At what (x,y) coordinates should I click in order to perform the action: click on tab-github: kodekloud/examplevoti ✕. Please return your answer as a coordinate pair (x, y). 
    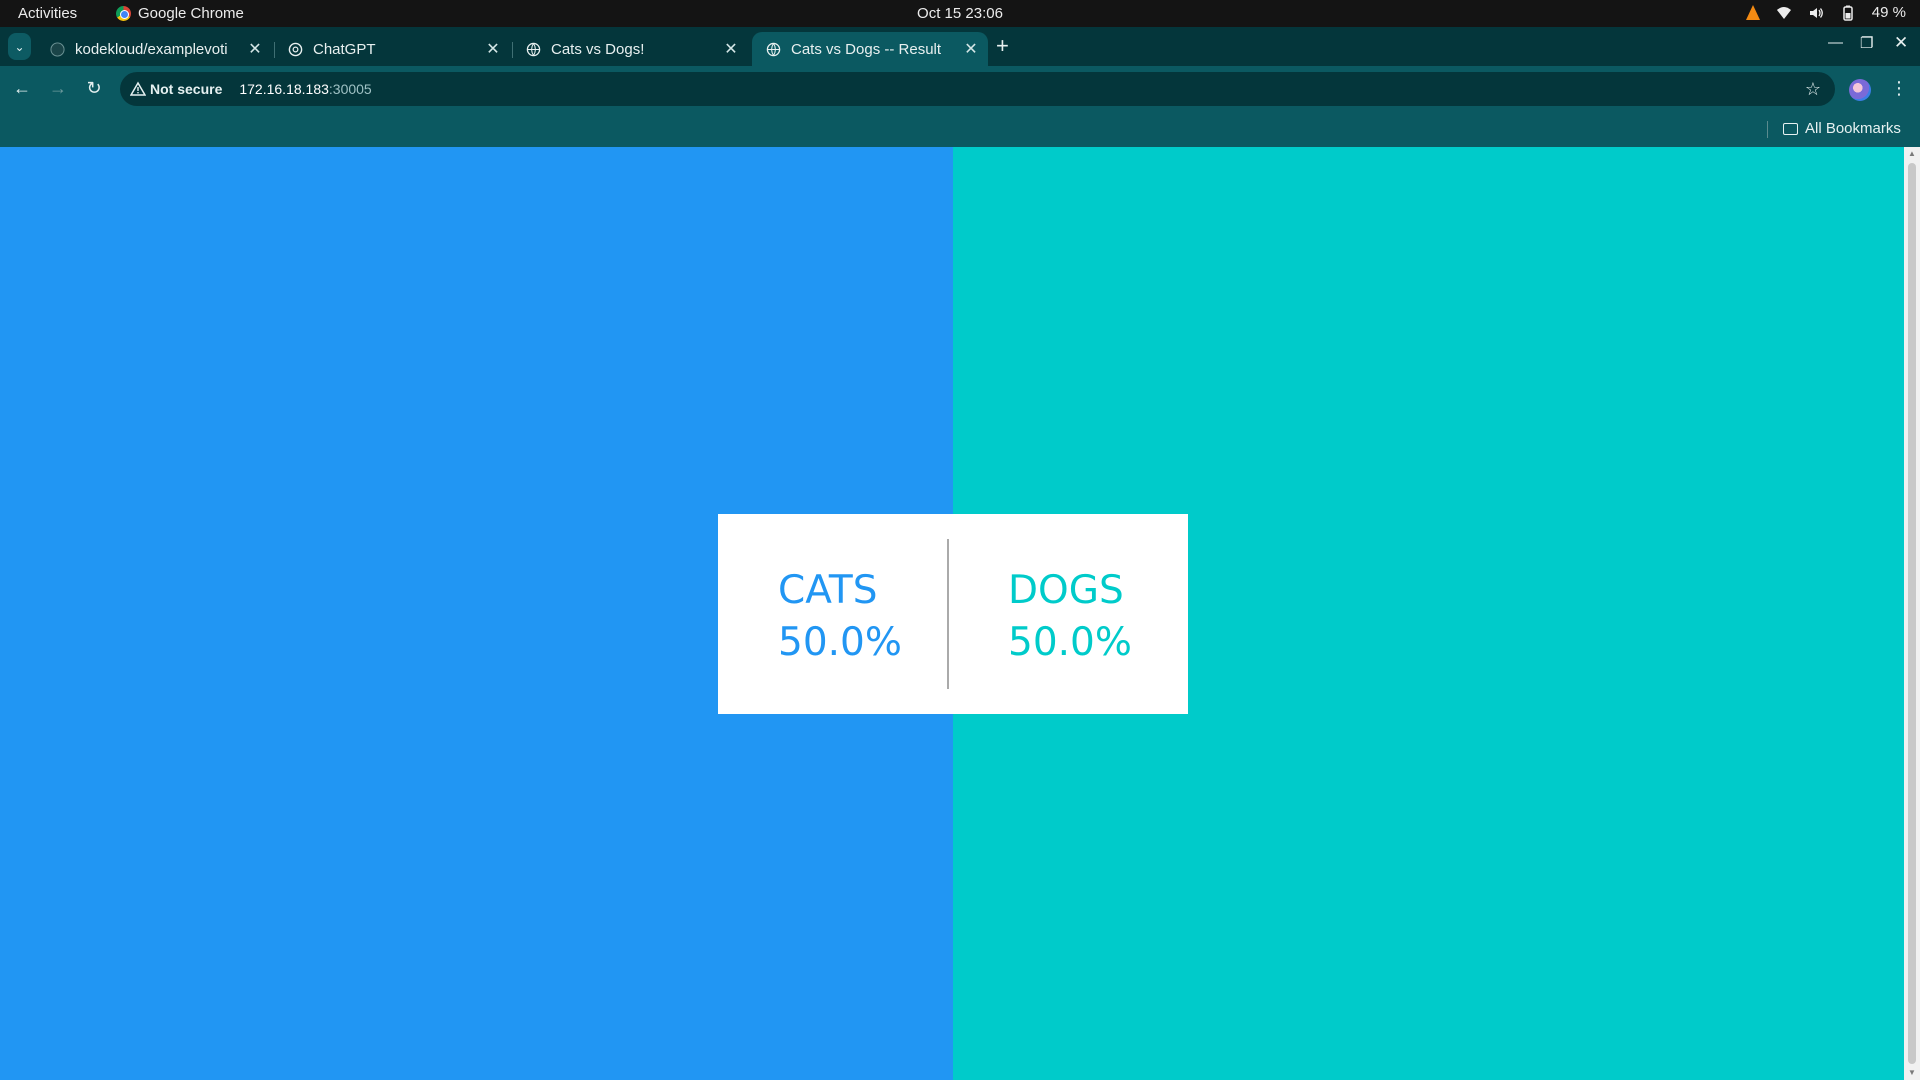
    Looking at the image, I should click on (154, 49).